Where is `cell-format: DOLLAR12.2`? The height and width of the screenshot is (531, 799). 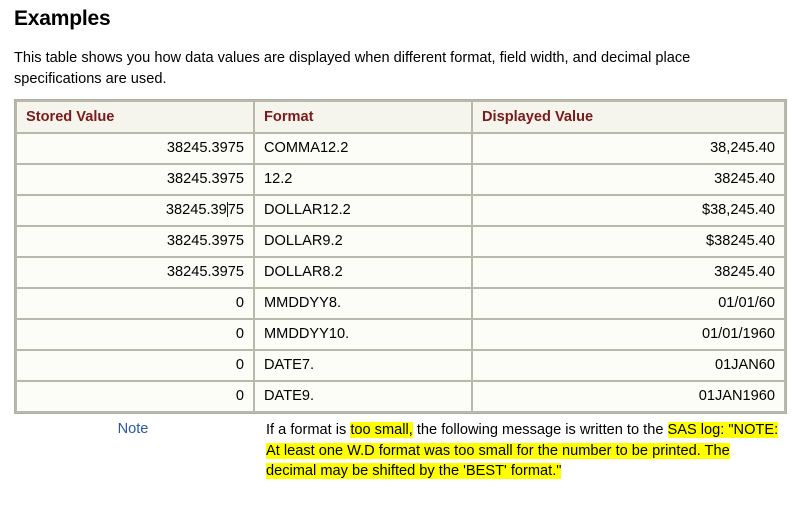 cell-format: DOLLAR12.2 is located at coordinates (363, 210).